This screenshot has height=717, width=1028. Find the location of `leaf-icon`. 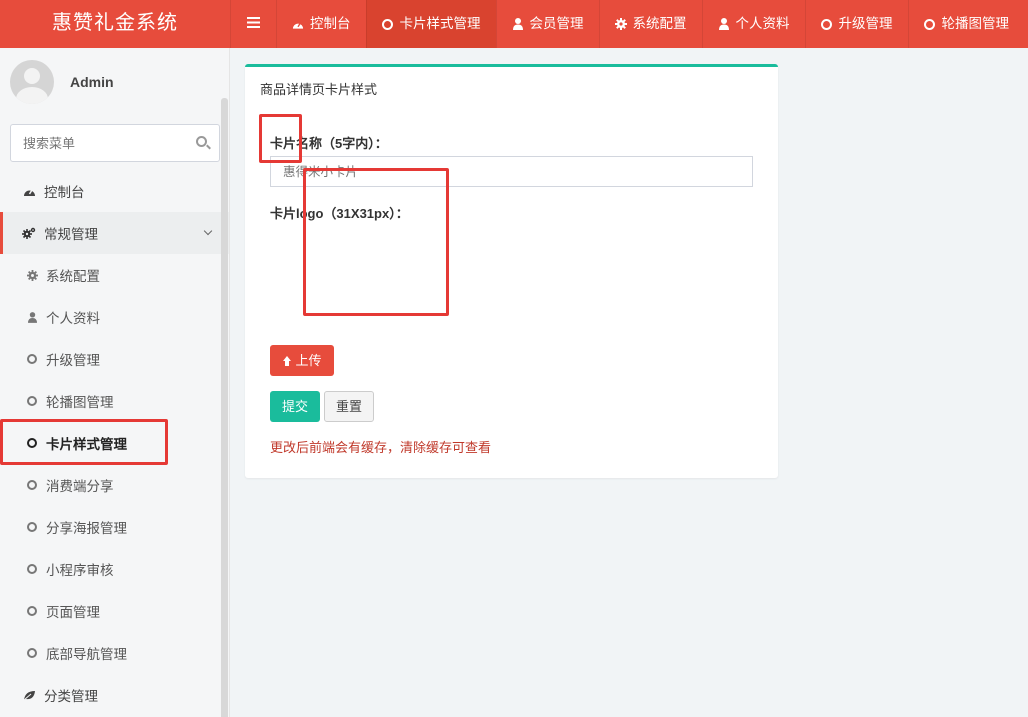

leaf-icon is located at coordinates (29, 695).